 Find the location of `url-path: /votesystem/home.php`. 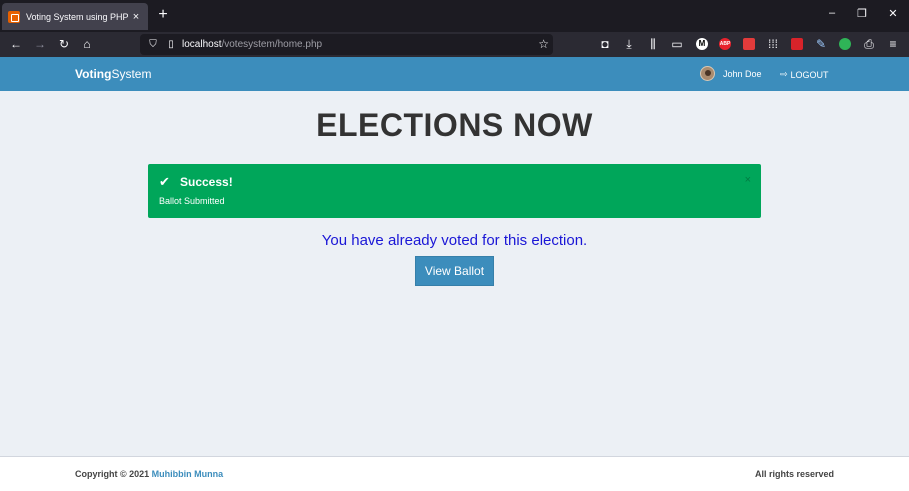

url-path: /votesystem/home.php is located at coordinates (272, 44).